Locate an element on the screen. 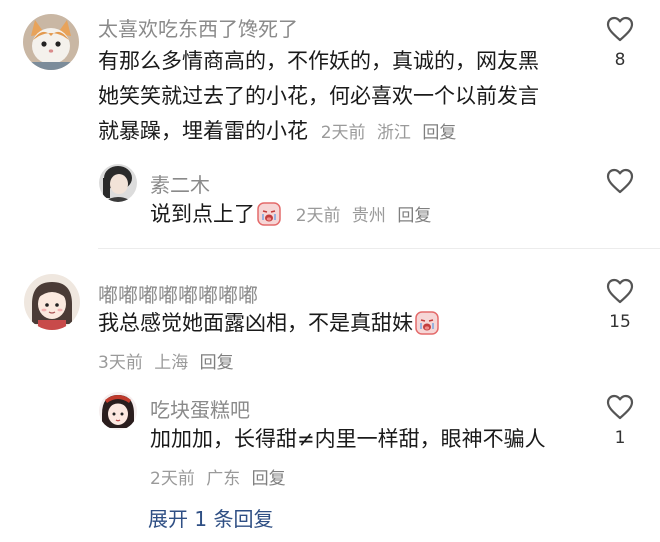  reply-meta: 2天前 贵州 回复 is located at coordinates (367, 216).